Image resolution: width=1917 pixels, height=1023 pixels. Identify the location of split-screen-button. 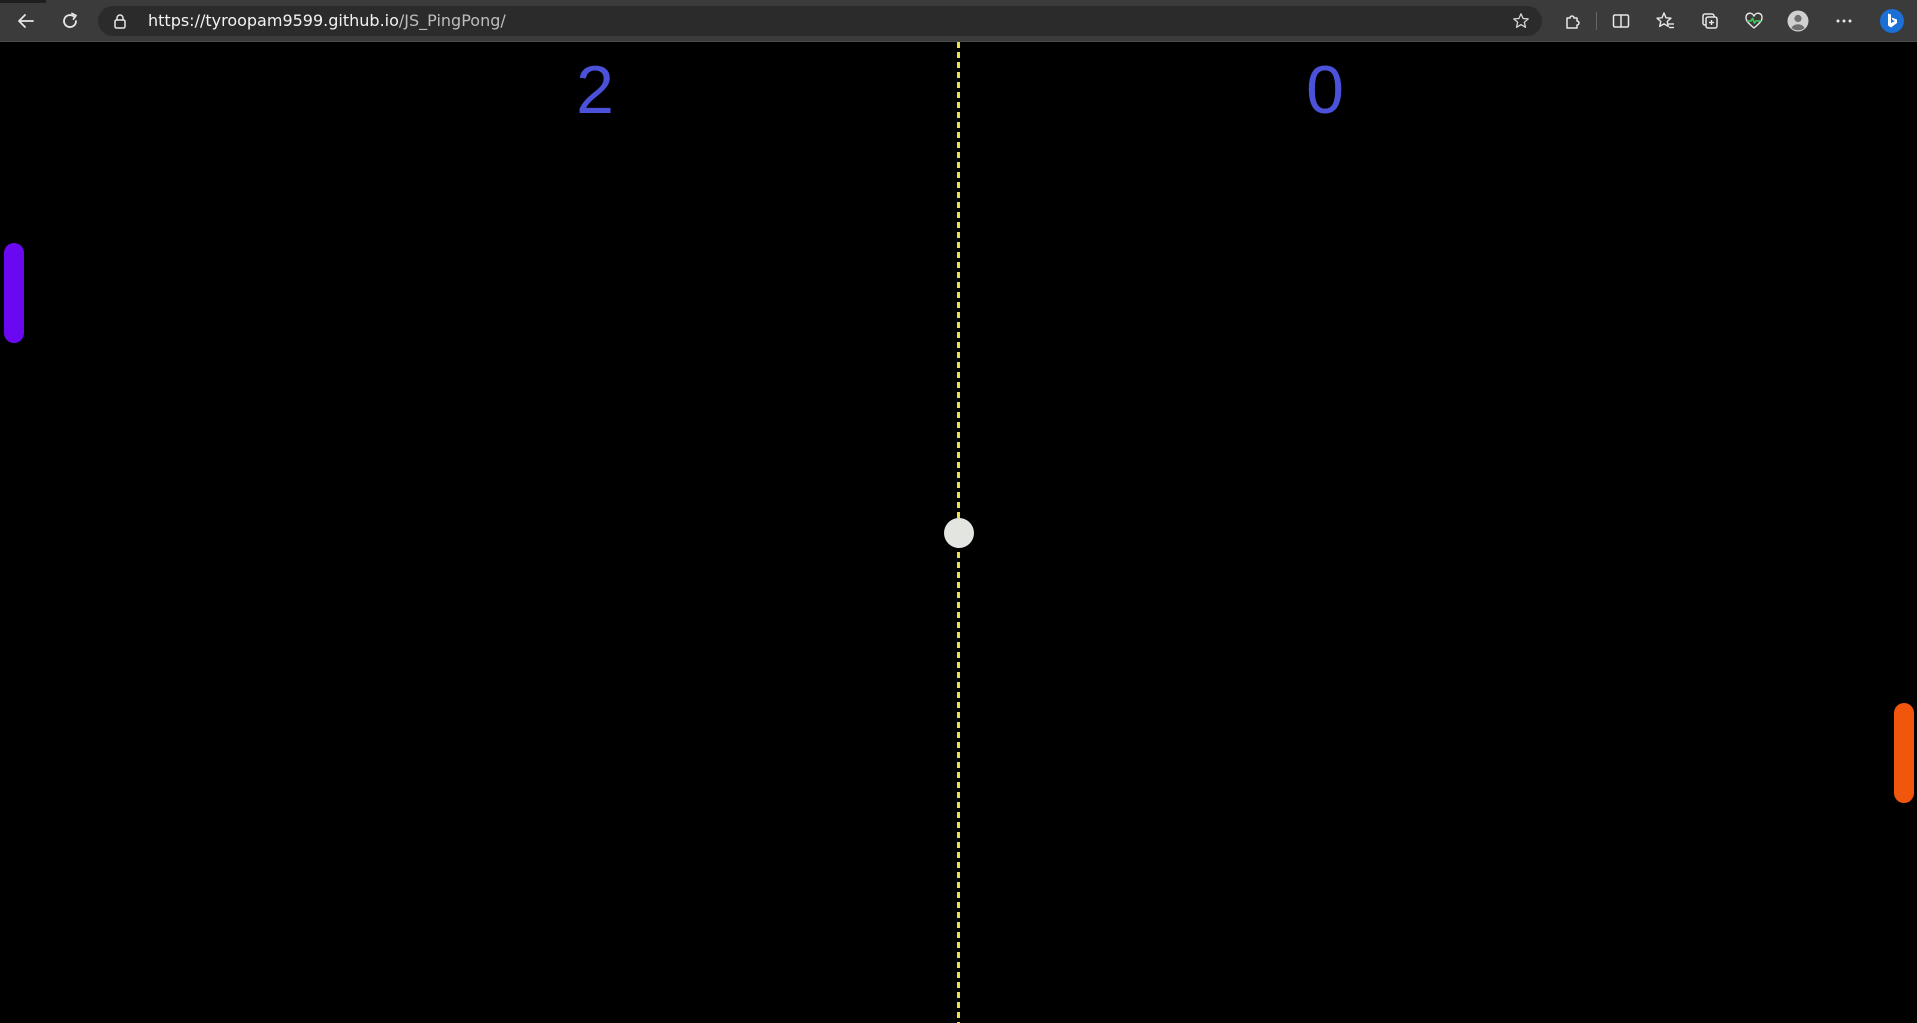
(1621, 21).